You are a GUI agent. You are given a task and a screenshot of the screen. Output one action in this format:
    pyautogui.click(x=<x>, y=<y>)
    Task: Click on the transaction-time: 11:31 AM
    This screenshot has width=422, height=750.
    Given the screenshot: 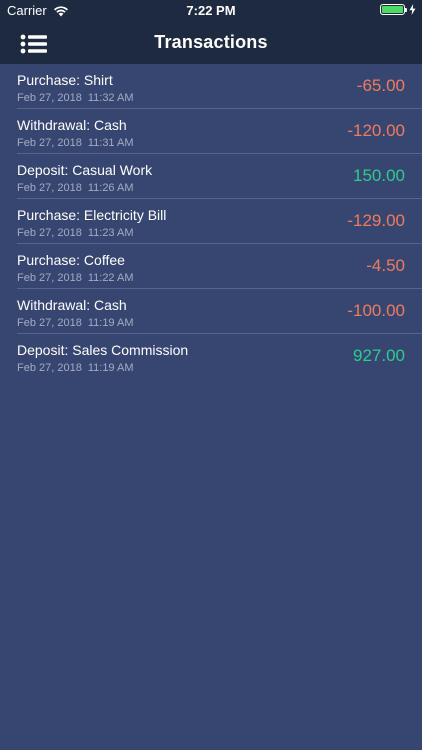 What is the action you would take?
    pyautogui.click(x=110, y=143)
    